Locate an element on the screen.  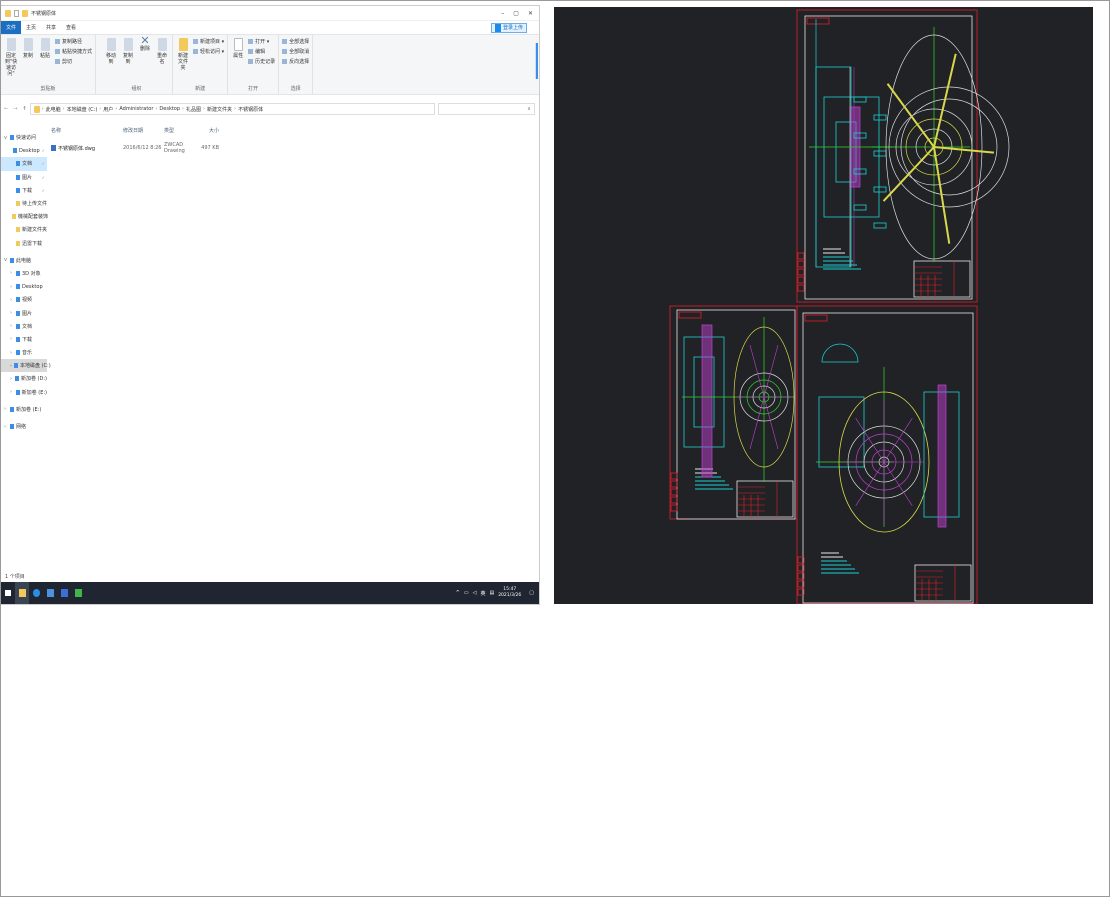
taskbar-app is located at coordinates (78, 593).